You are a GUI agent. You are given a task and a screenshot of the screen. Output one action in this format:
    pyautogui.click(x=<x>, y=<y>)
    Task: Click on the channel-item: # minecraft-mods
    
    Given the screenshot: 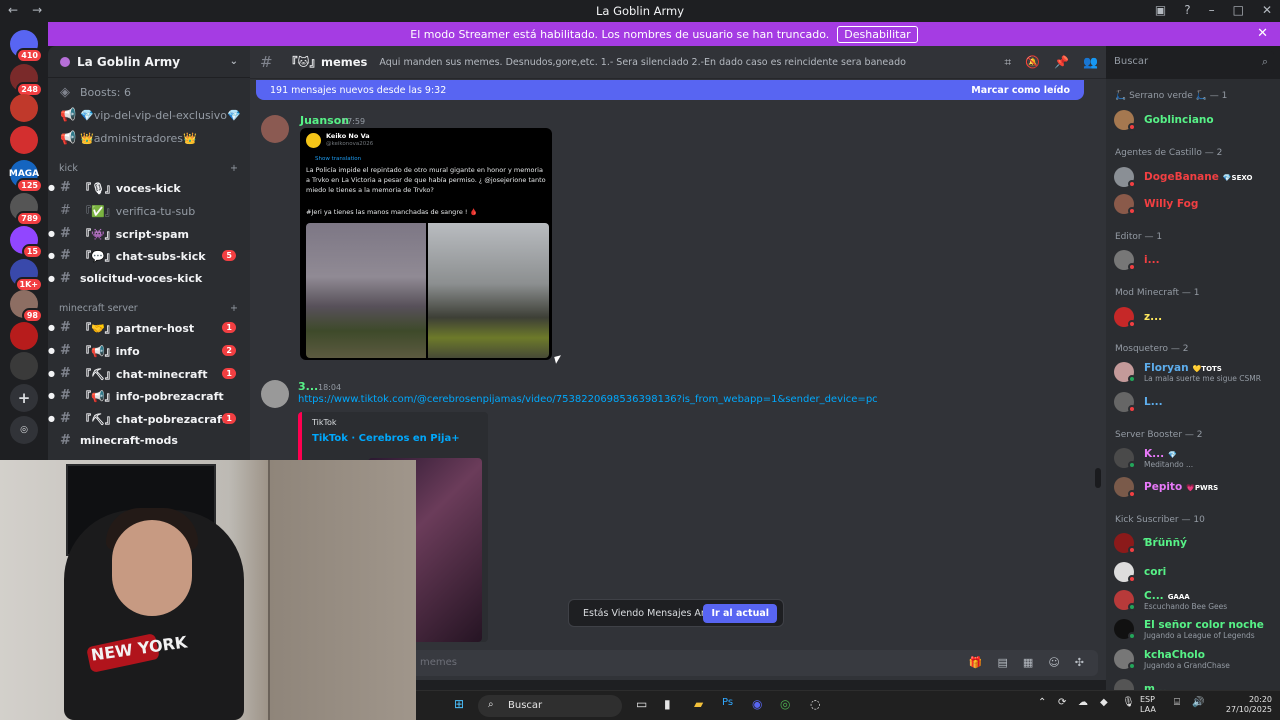 What is the action you would take?
    pyautogui.click(x=149, y=440)
    